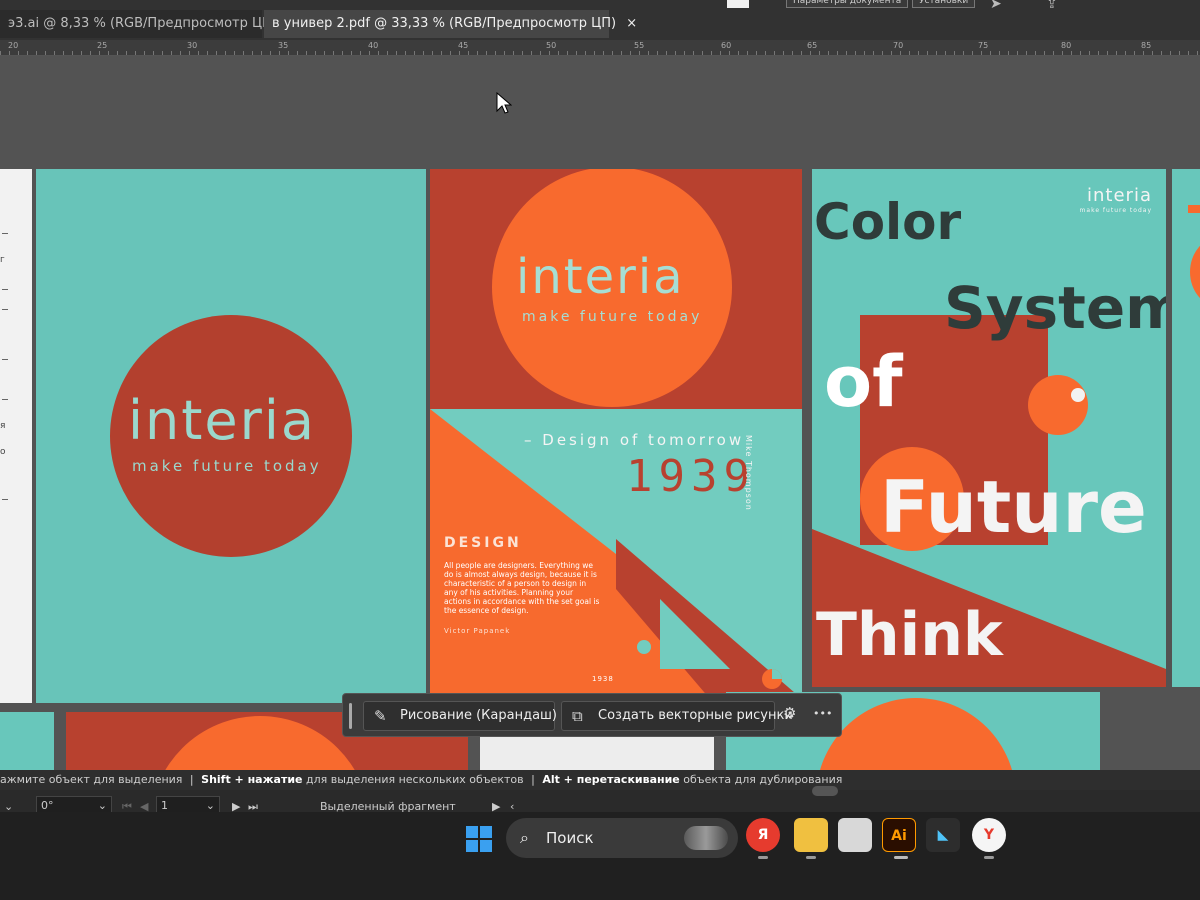 The height and width of the screenshot is (900, 1200). I want to click on poster-quote-author: Victor Papanek, so click(477, 631).